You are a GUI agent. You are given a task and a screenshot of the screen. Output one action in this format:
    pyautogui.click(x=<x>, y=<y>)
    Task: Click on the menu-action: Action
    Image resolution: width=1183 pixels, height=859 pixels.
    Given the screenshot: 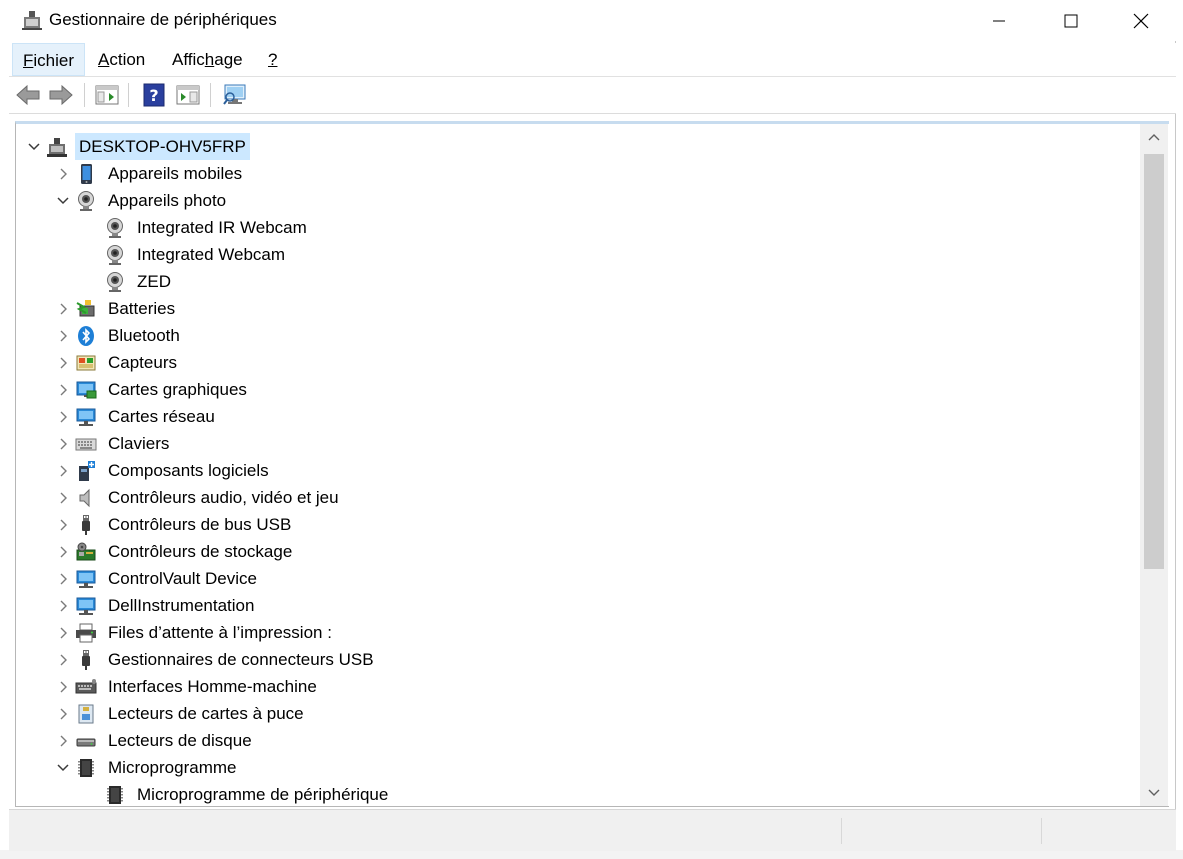 What is the action you would take?
    pyautogui.click(x=121, y=59)
    